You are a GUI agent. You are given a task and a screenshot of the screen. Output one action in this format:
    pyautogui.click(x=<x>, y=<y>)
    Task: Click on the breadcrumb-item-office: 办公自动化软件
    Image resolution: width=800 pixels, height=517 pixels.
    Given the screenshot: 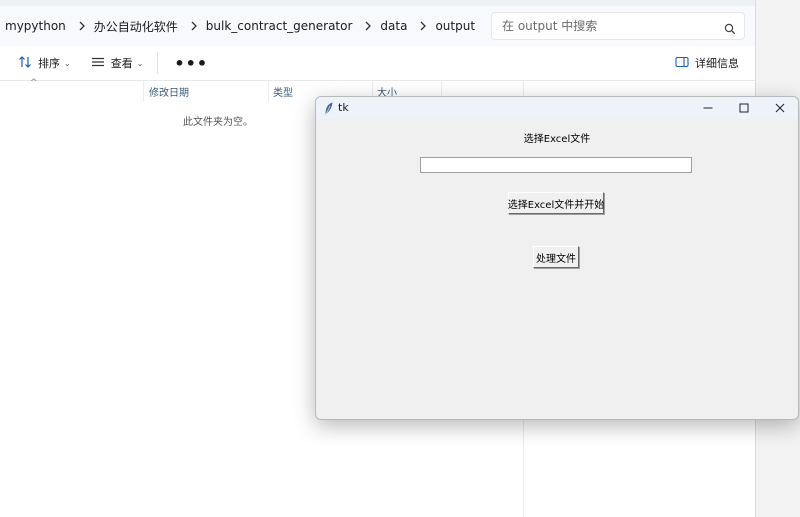 What is the action you would take?
    pyautogui.click(x=138, y=26)
    